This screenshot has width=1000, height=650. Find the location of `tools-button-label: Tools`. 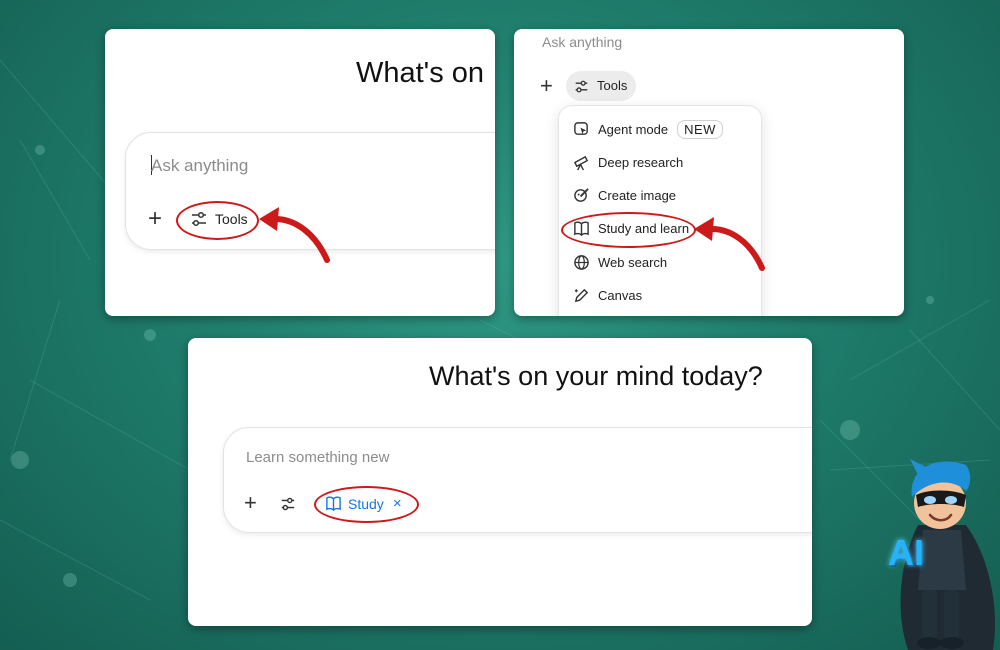

tools-button-label: Tools is located at coordinates (612, 85).